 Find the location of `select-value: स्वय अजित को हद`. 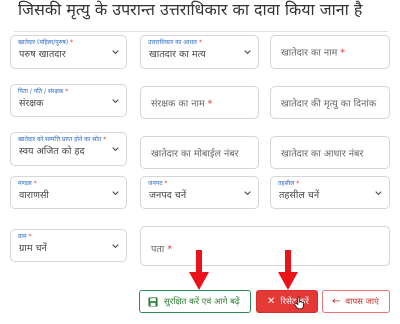

select-value: स्वय अजित को हद is located at coordinates (52, 151).